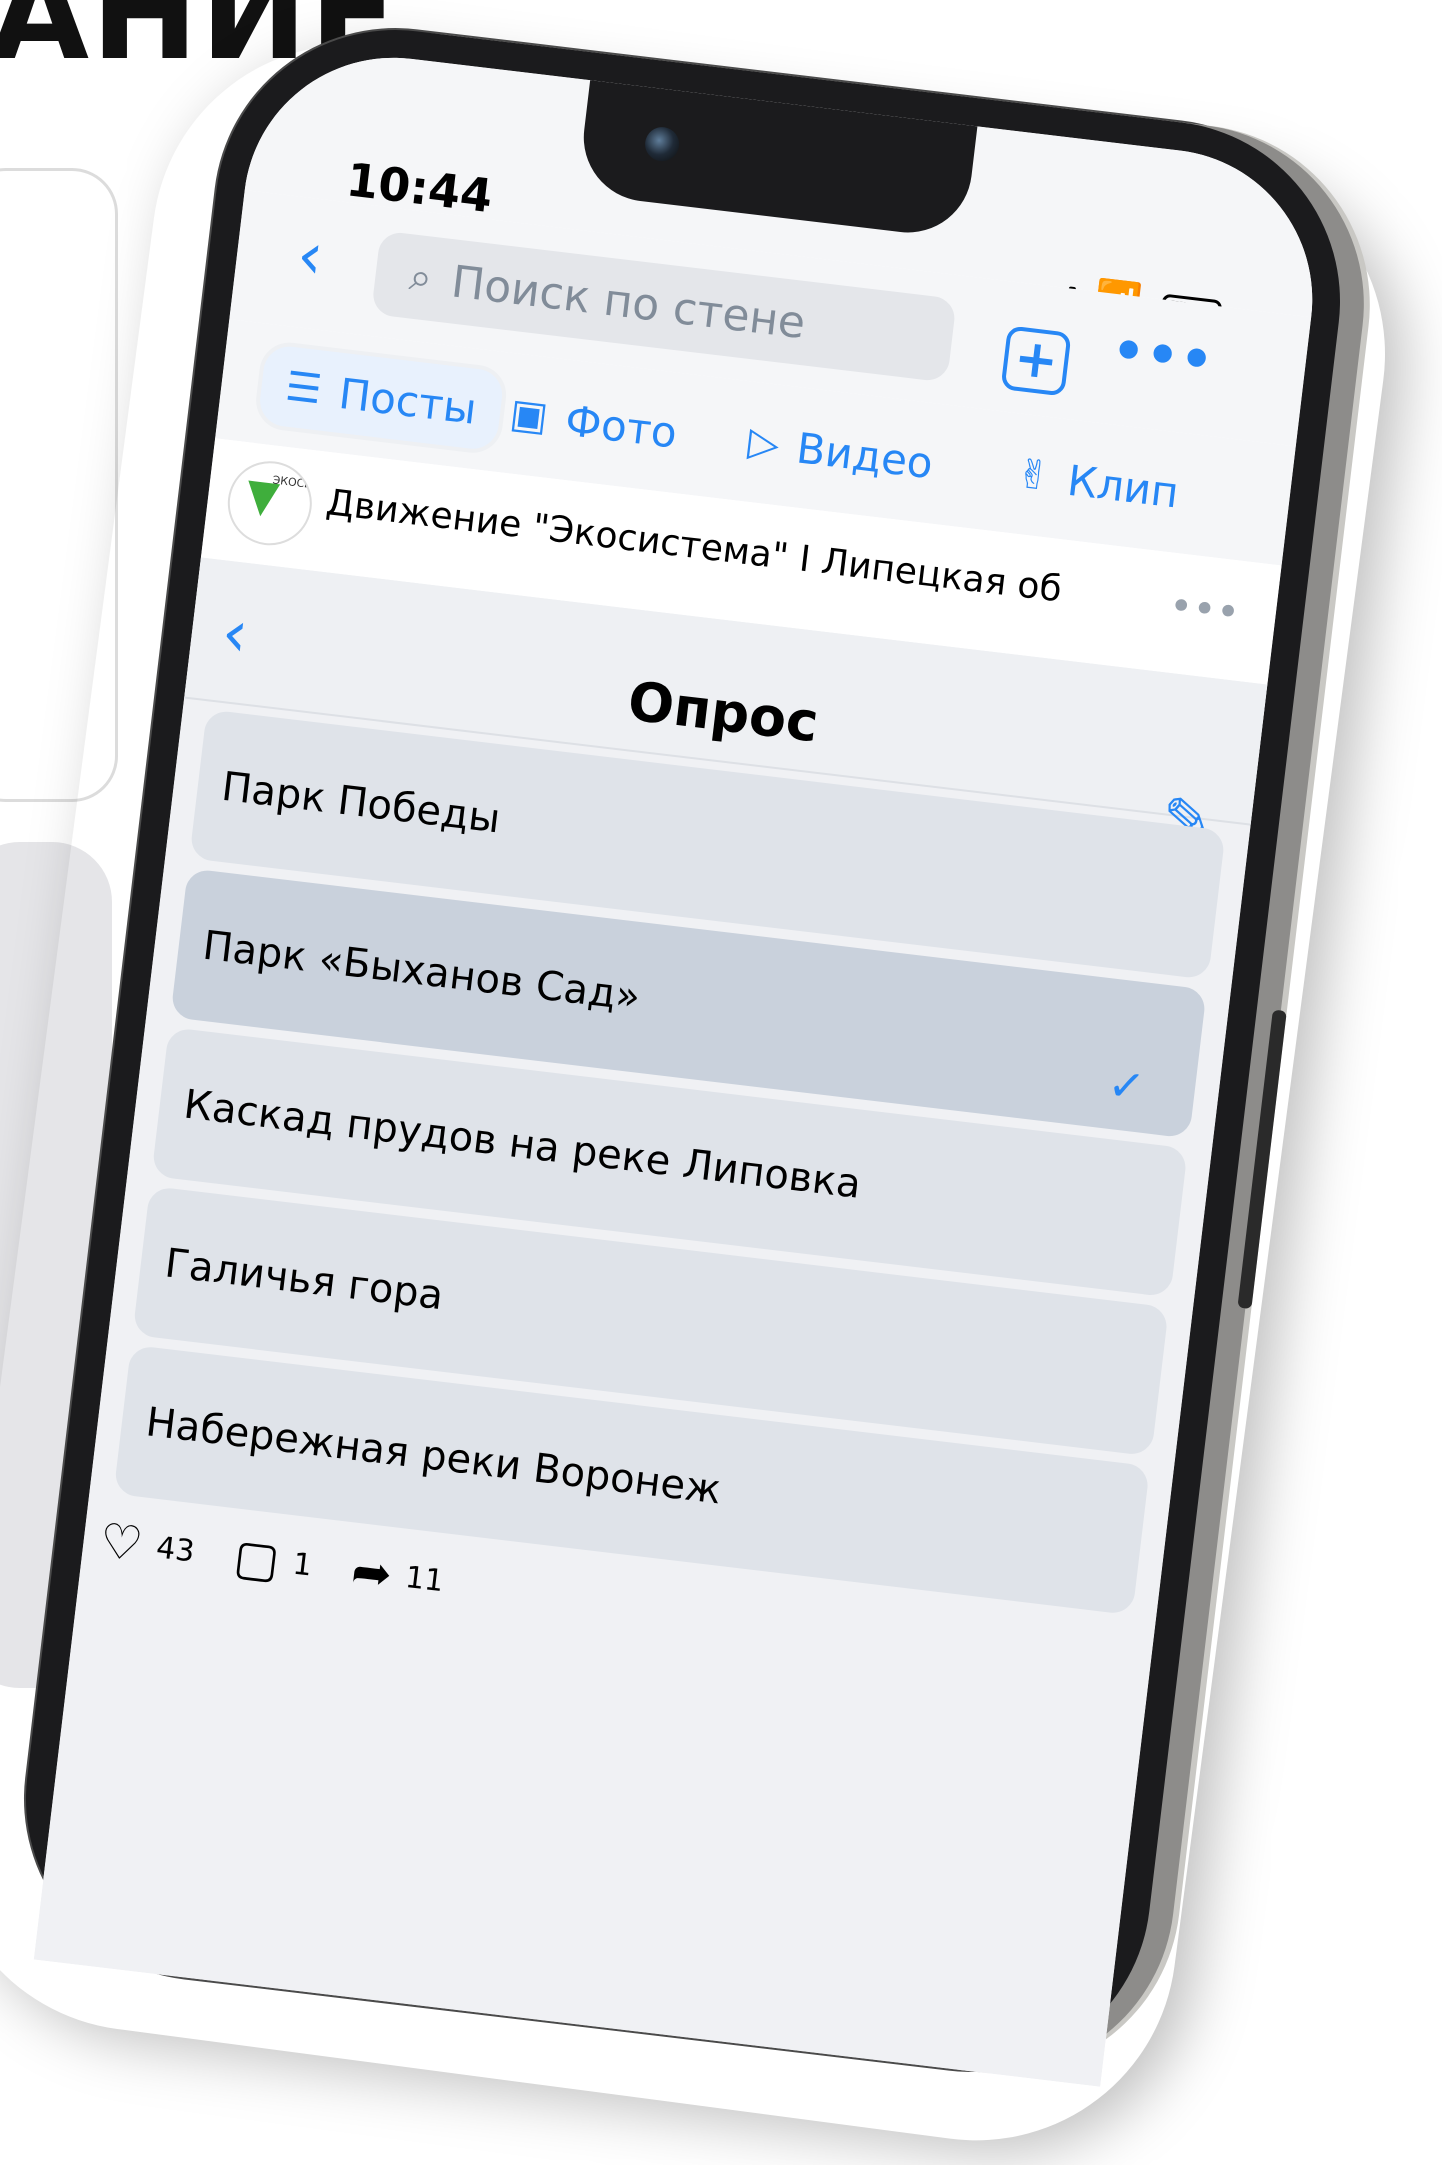 This screenshot has height=2165, width=1442. What do you see at coordinates (304, 1280) in the screenshot?
I see `poll-option-label: Галичья гора` at bounding box center [304, 1280].